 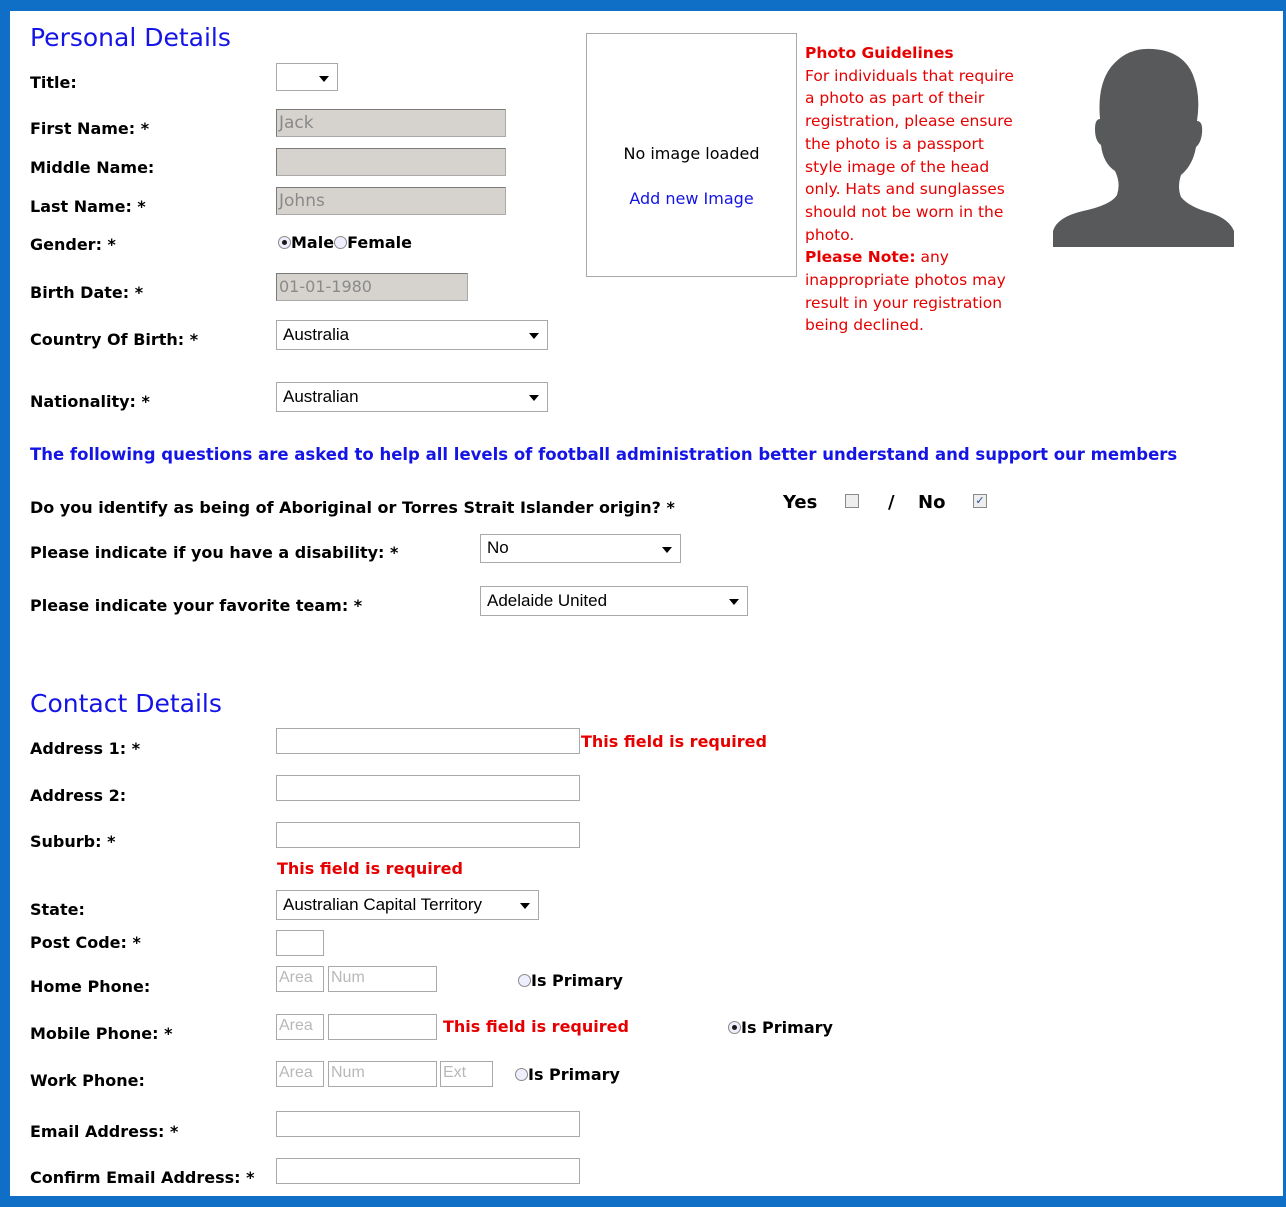 What do you see at coordinates (101, 1033) in the screenshot?
I see `mobile-phone-label: Mobile Phone: *` at bounding box center [101, 1033].